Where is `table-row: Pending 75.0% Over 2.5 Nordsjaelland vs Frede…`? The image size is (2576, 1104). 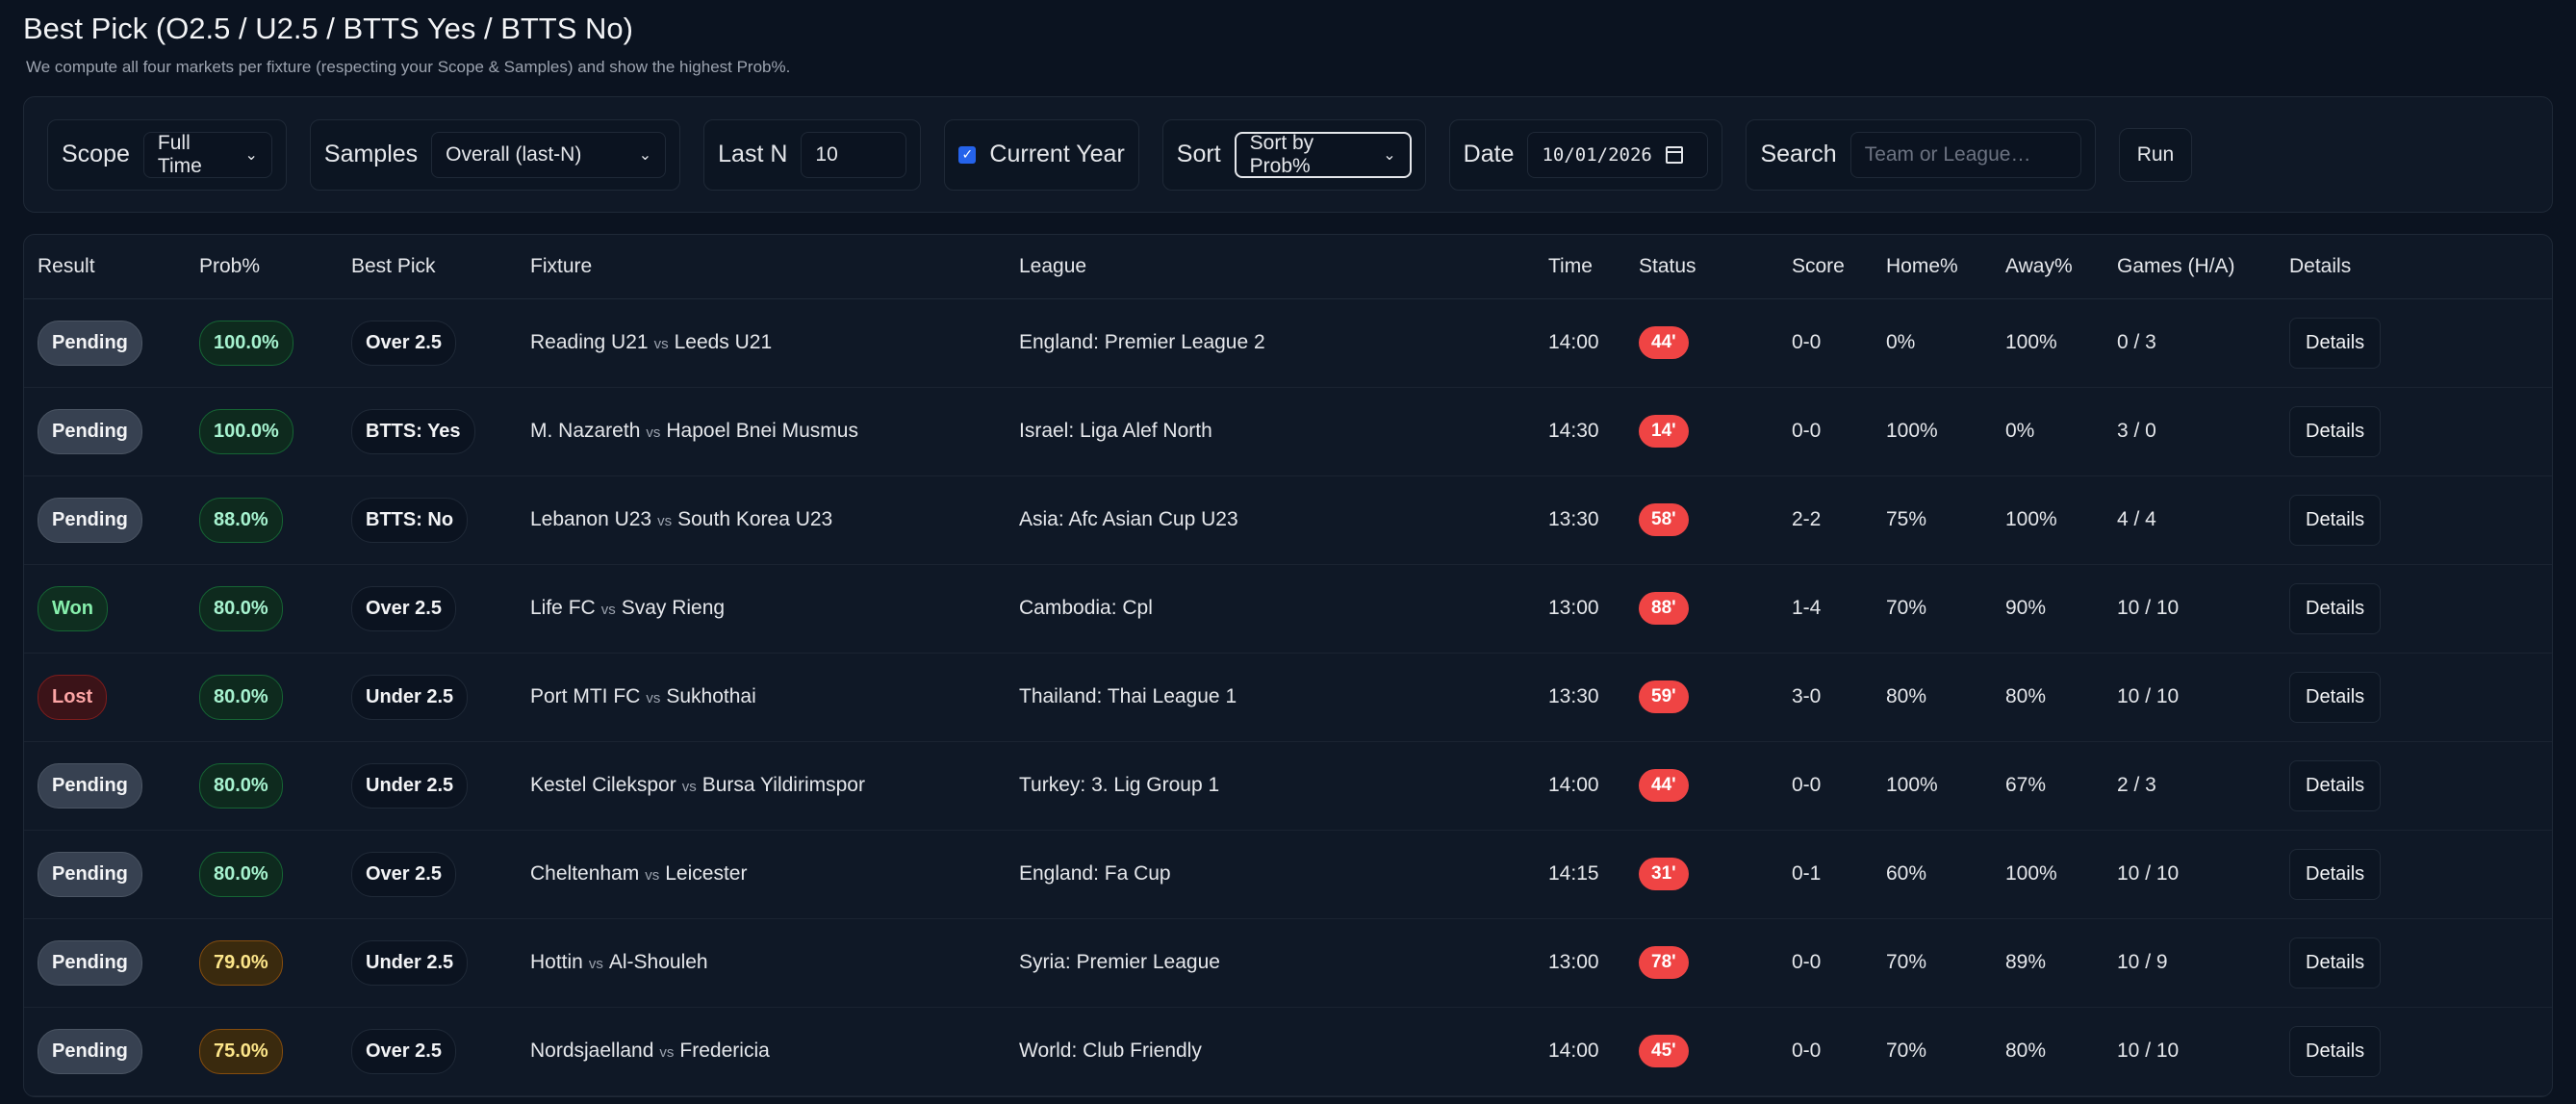
table-row: Pending 75.0% Over 2.5 Nordsjaelland vs Frede… is located at coordinates (1288, 1051).